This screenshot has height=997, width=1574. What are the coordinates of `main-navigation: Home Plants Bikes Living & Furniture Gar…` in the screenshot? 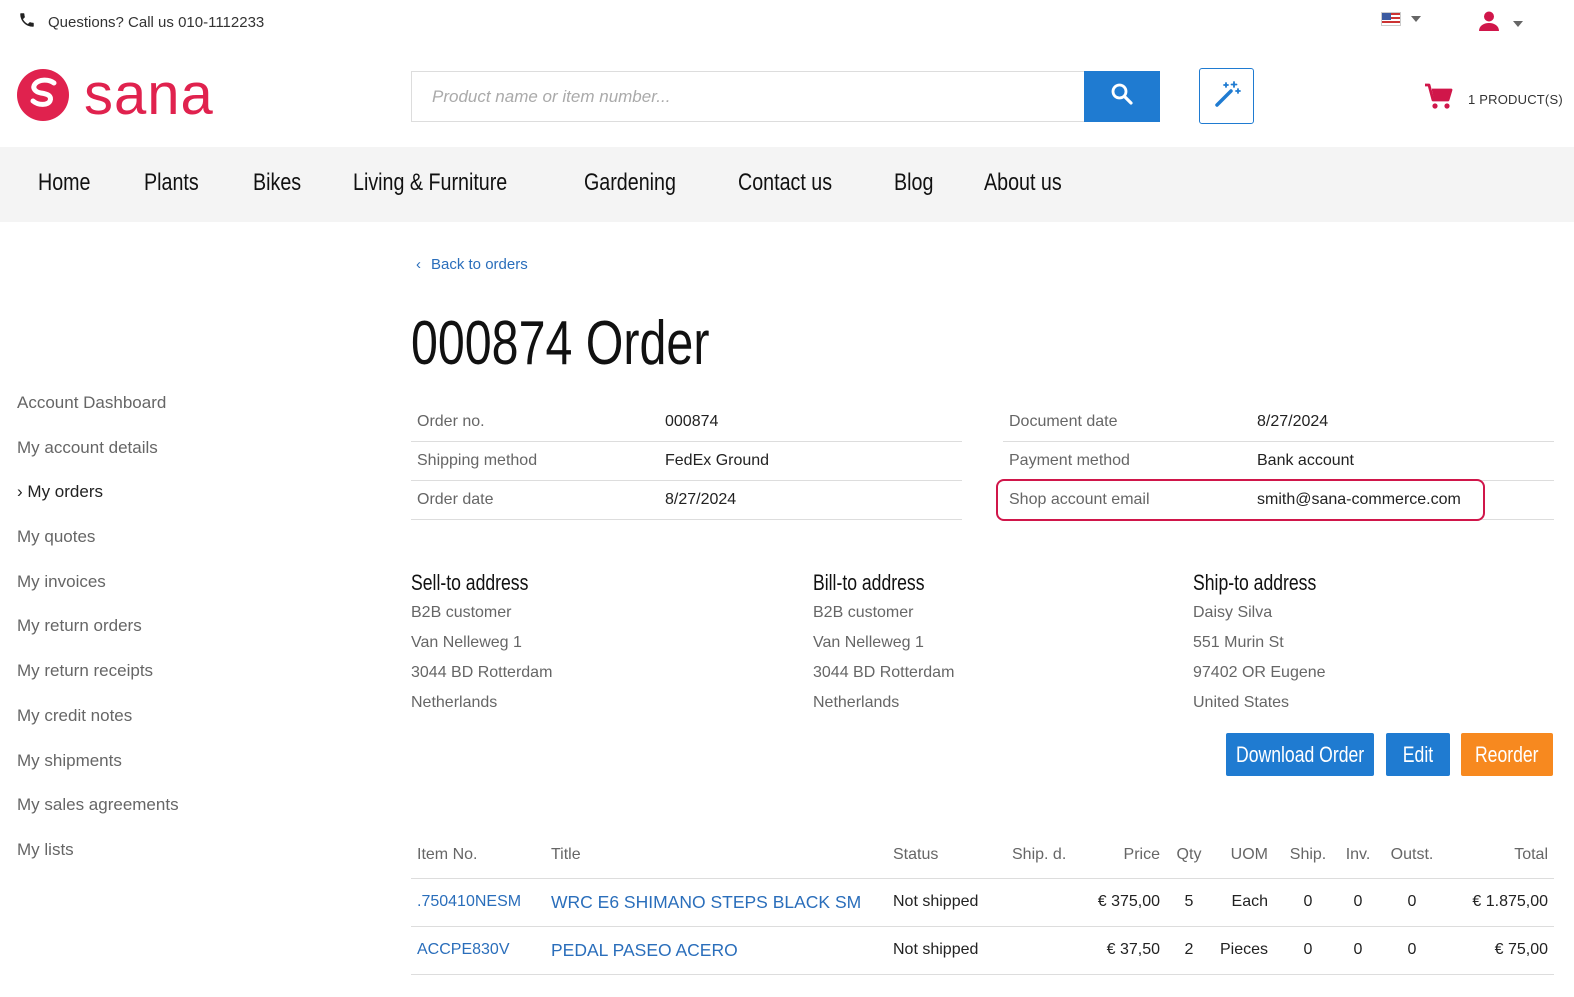 It's located at (787, 184).